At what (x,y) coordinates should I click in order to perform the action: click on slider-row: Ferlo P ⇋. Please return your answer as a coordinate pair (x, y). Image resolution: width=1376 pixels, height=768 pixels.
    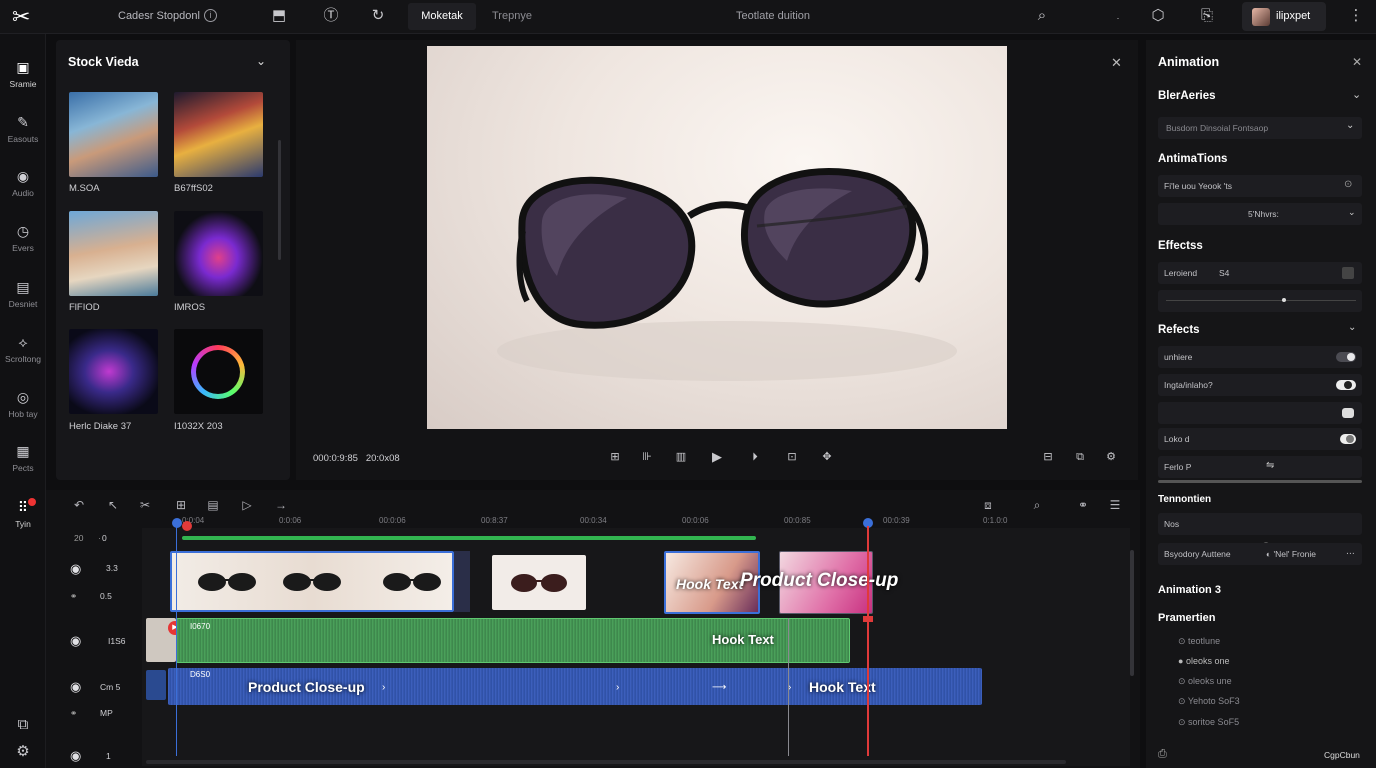
    Looking at the image, I should click on (1260, 469).